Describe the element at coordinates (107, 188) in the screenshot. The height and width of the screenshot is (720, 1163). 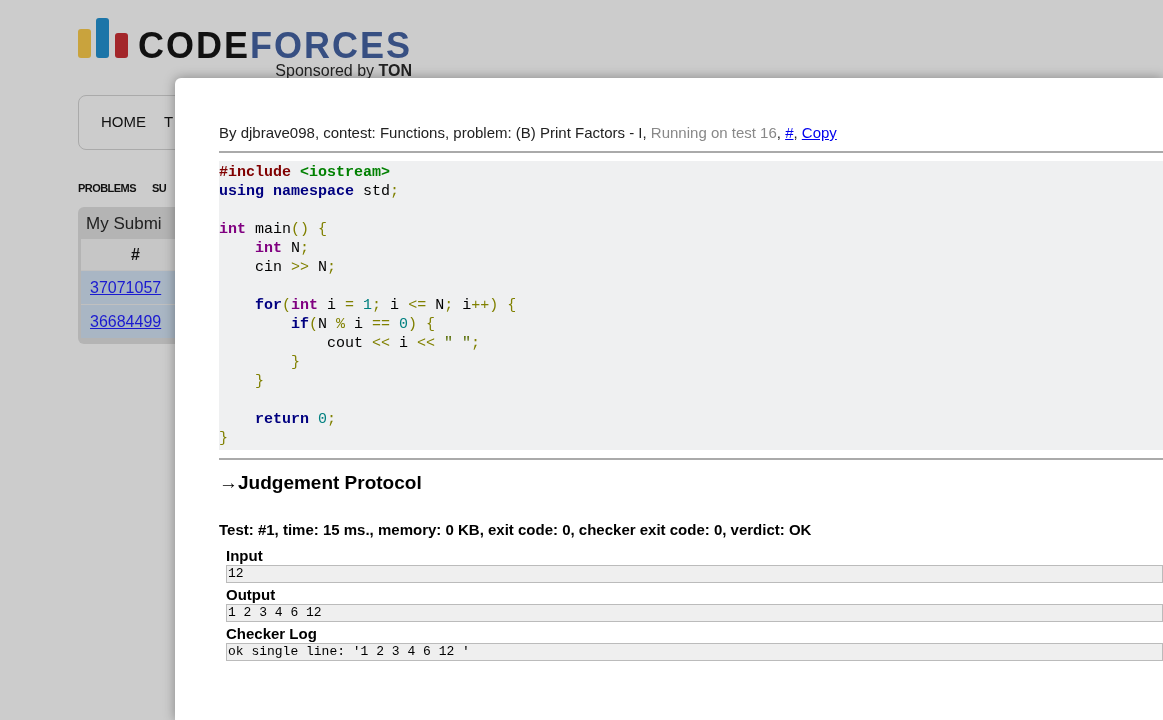
I see `menu-link: PROBLEMS` at that location.